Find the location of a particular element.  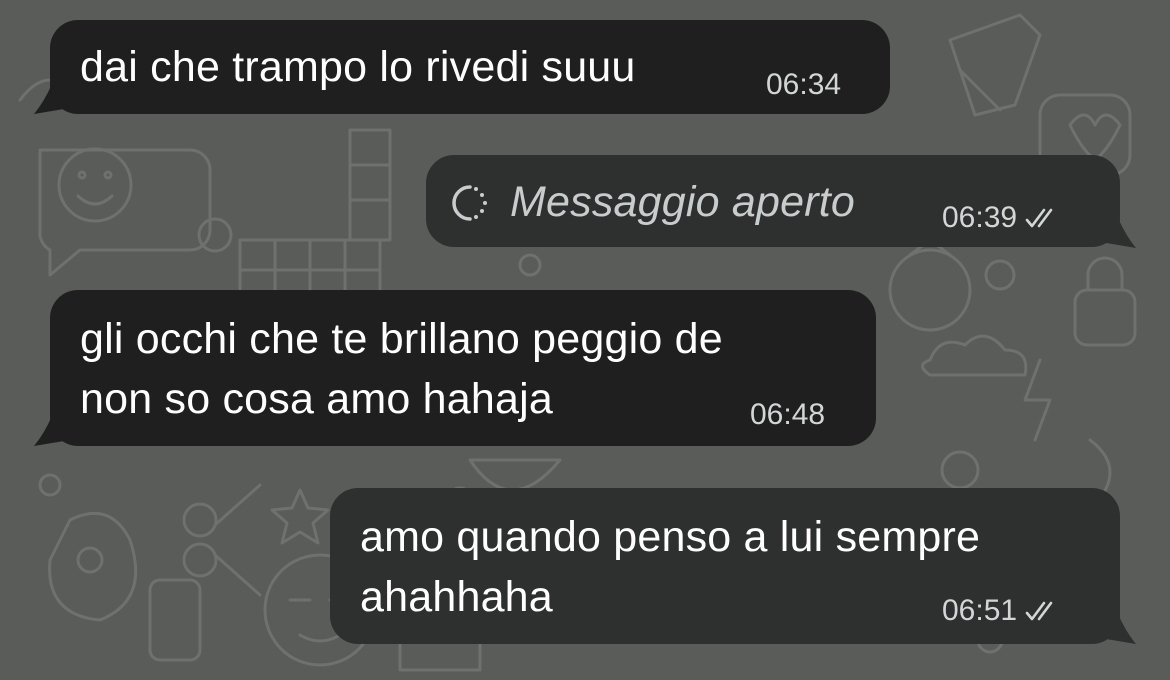

message-meta: 06:51 is located at coordinates (1001, 611).